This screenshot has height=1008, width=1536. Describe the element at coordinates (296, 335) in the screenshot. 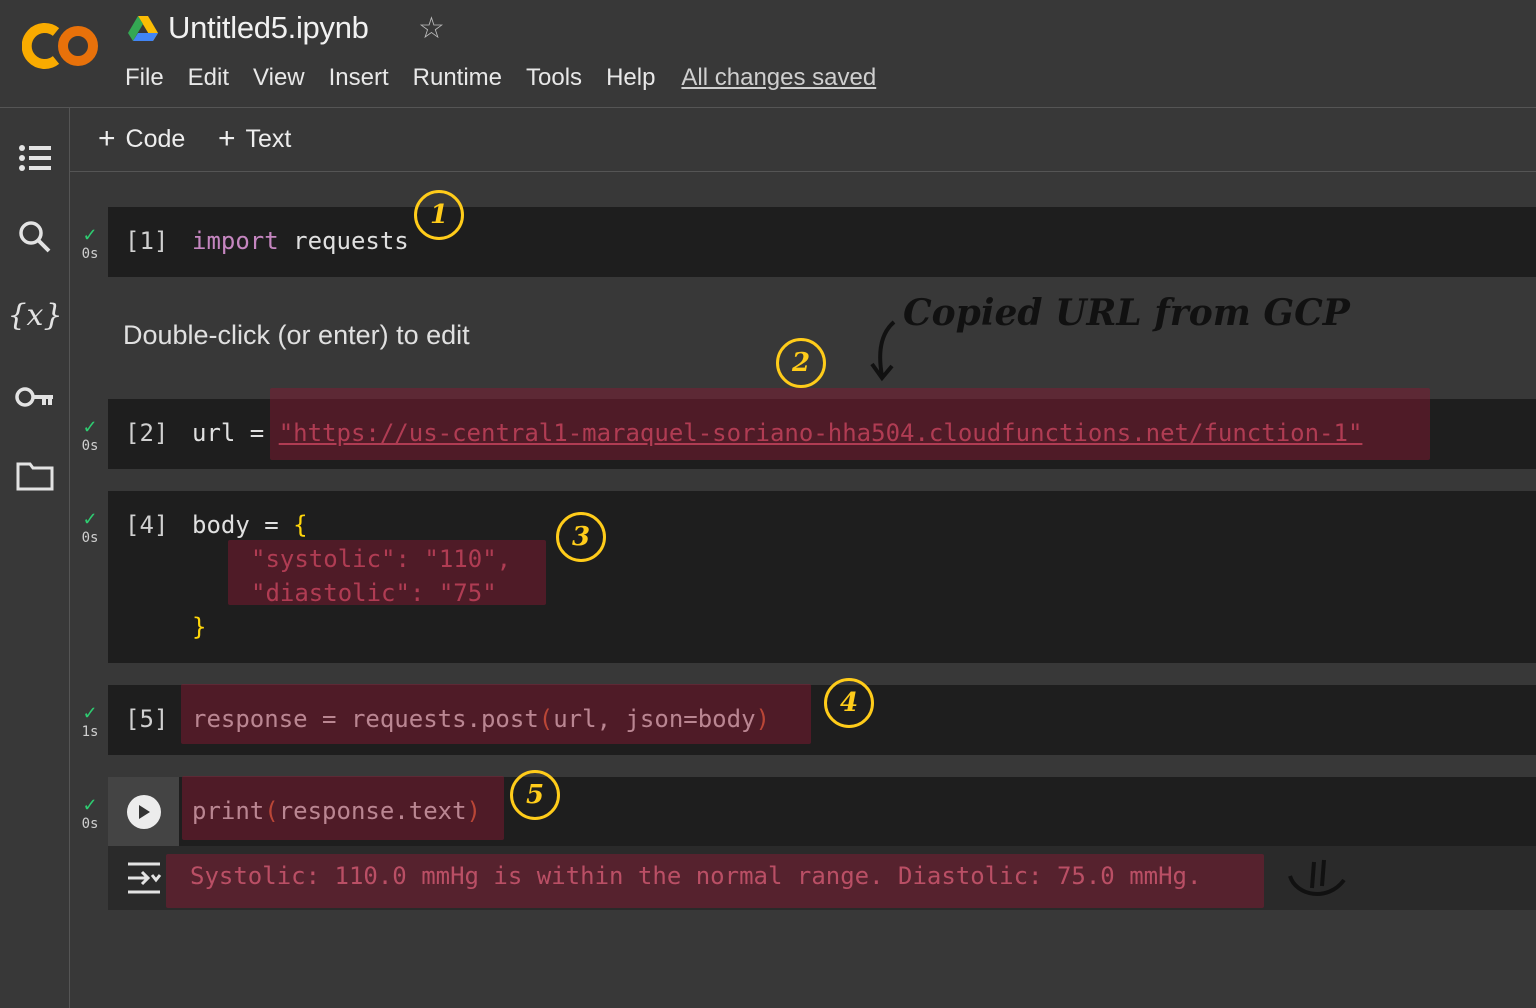

I see `text-cell: Double-click (or enter) to edit` at that location.